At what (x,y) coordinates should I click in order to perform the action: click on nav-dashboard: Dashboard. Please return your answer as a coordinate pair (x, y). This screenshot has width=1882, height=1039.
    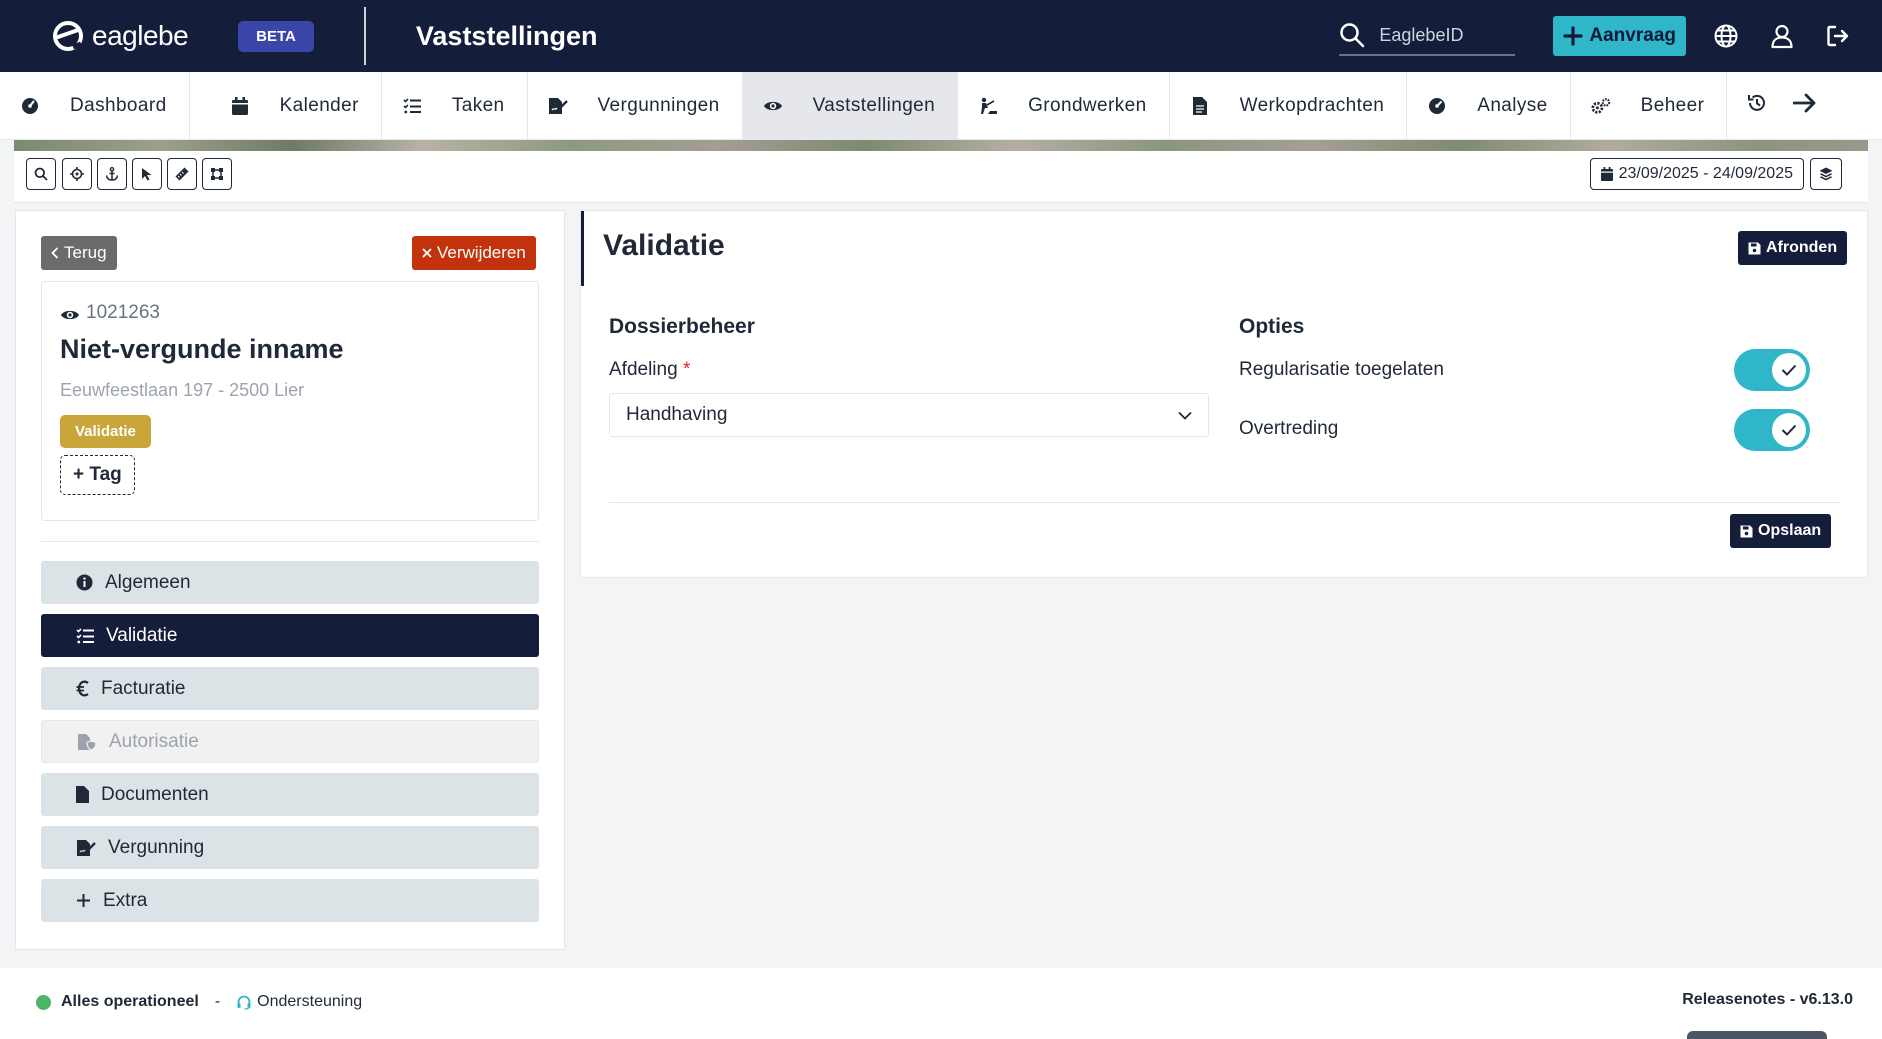
    Looking at the image, I should click on (95, 106).